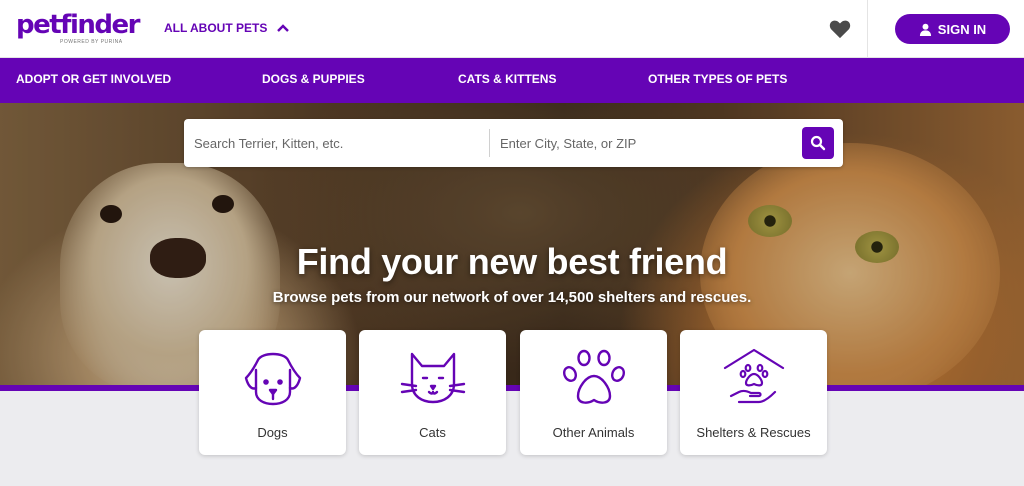 The image size is (1024, 486). I want to click on nav-other-pets: OTHER TYPES OF PETS, so click(717, 79).